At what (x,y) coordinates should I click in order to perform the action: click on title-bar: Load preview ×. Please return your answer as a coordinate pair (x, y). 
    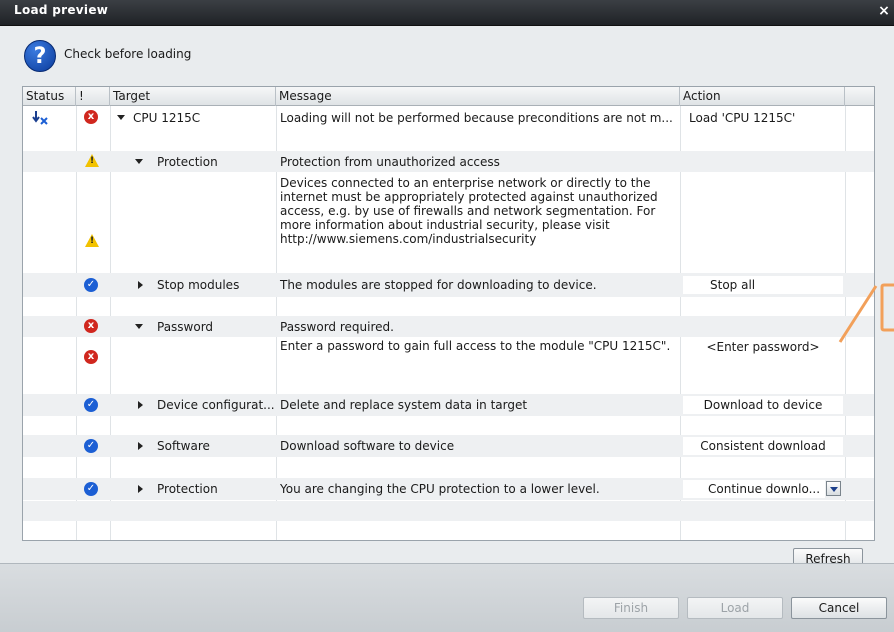
    Looking at the image, I should click on (447, 13).